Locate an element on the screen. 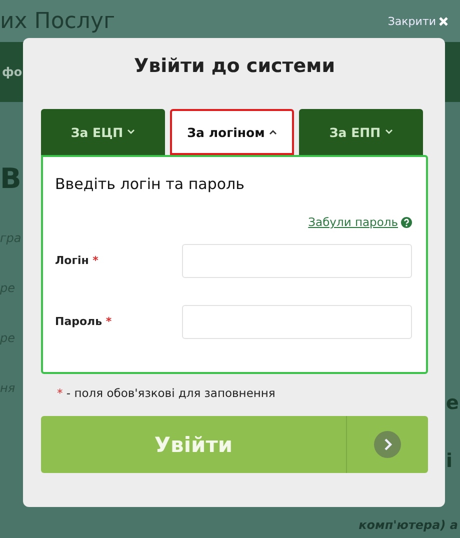 The height and width of the screenshot is (538, 460). panel-heading: Введіть логін та пароль is located at coordinates (150, 184).